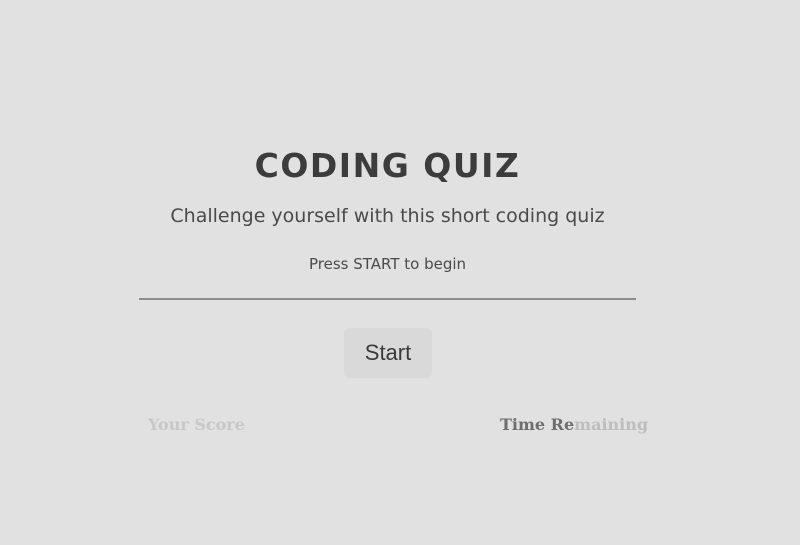  I want to click on page-title: CODING QUIZ, so click(387, 165).